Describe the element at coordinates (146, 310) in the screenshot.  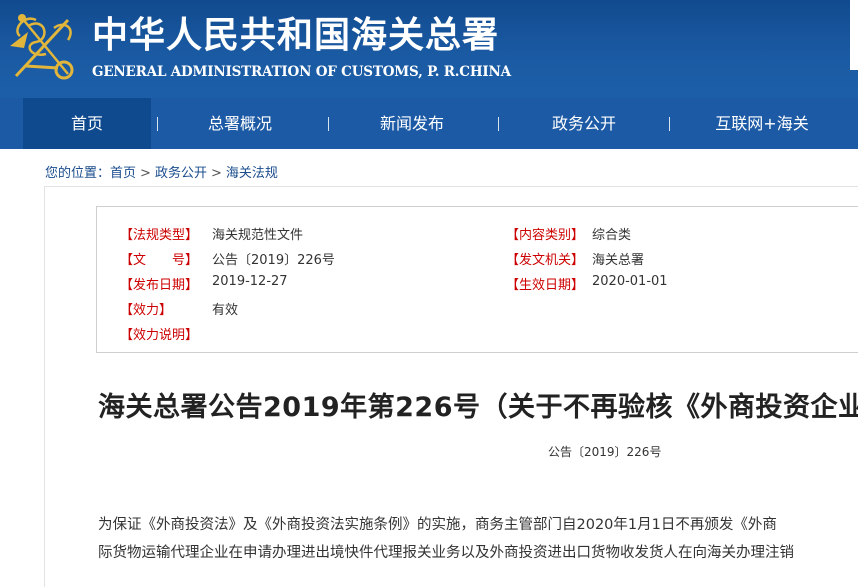
I see `meta-validity-label: 【效力】` at that location.